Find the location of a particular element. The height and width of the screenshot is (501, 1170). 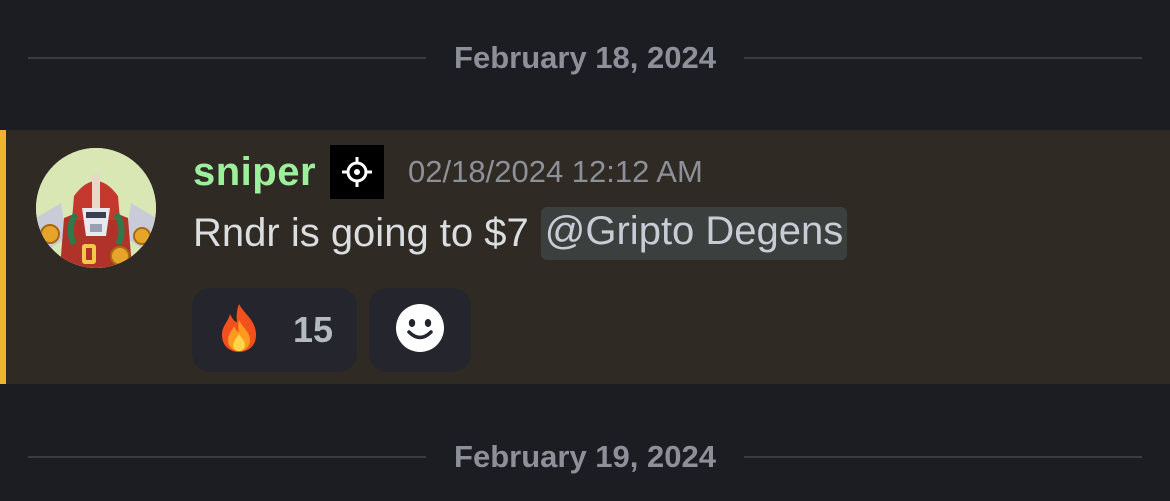

date-divider: February 19, 2024 is located at coordinates (585, 457).